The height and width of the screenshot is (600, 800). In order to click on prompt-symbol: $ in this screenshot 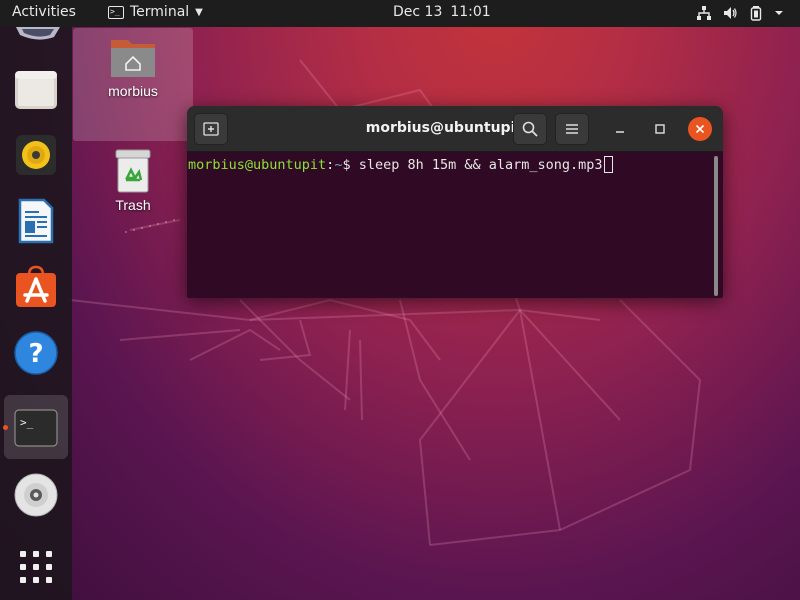, I will do `click(350, 165)`.